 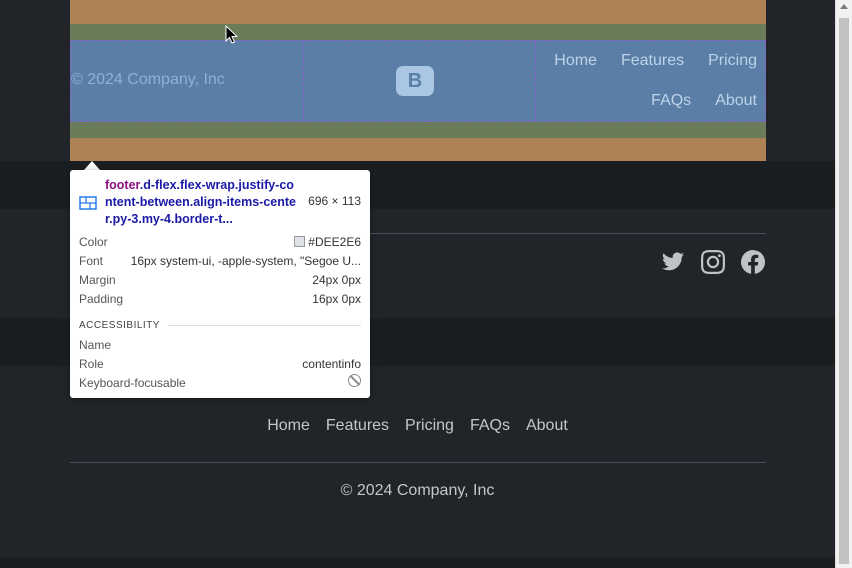 What do you see at coordinates (101, 299) in the screenshot?
I see `padding-label: Padding` at bounding box center [101, 299].